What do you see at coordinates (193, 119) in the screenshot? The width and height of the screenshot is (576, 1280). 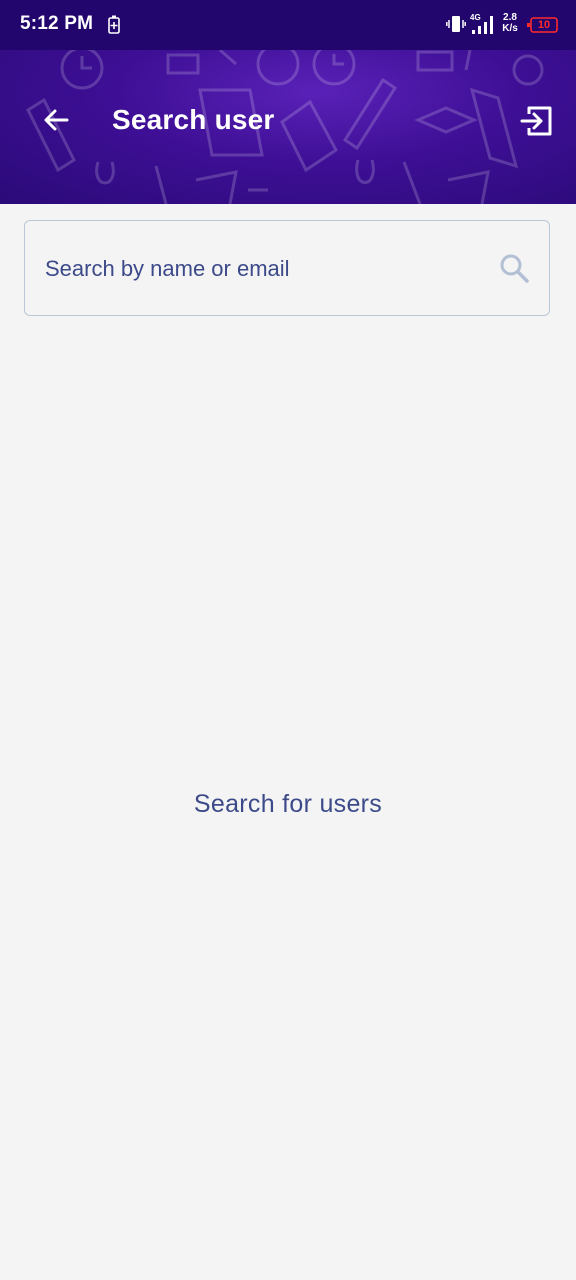 I see `page-title: Search user` at bounding box center [193, 119].